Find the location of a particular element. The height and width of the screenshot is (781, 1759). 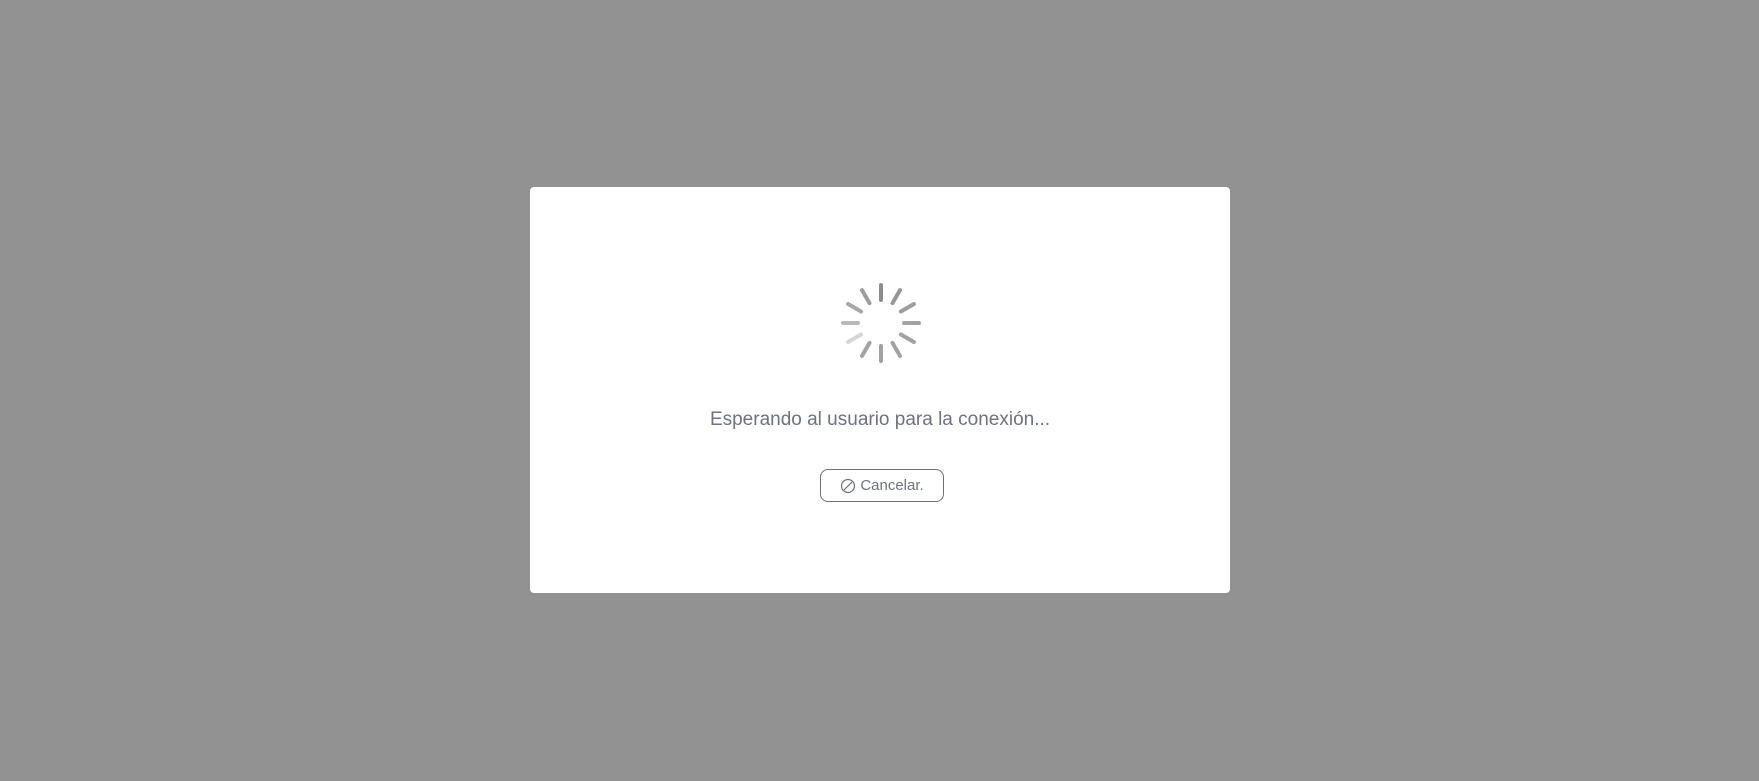

cancel-button-label: Cancelar. is located at coordinates (892, 485).